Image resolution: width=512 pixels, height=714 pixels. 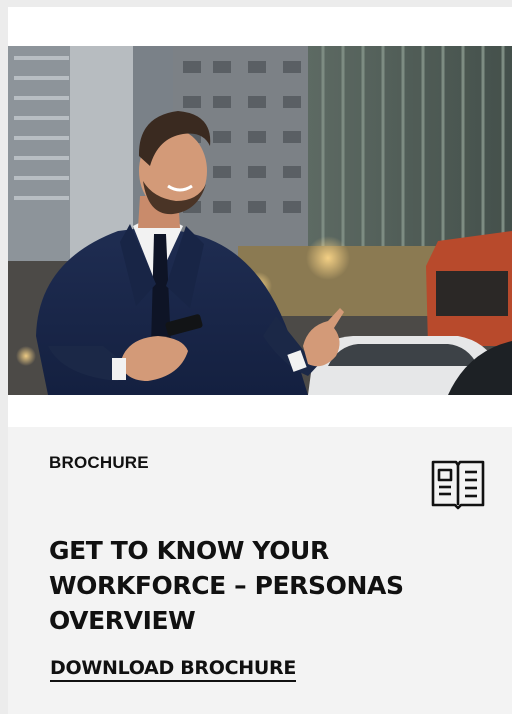 What do you see at coordinates (99, 462) in the screenshot?
I see `category-label: BROCHURE` at bounding box center [99, 462].